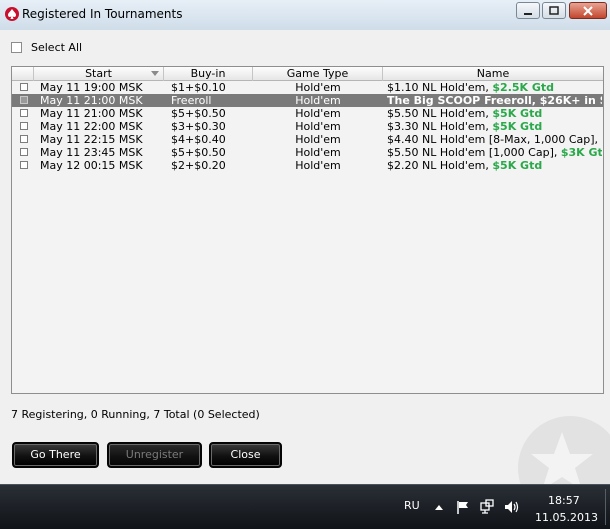  I want to click on close-button: Close, so click(245, 455).